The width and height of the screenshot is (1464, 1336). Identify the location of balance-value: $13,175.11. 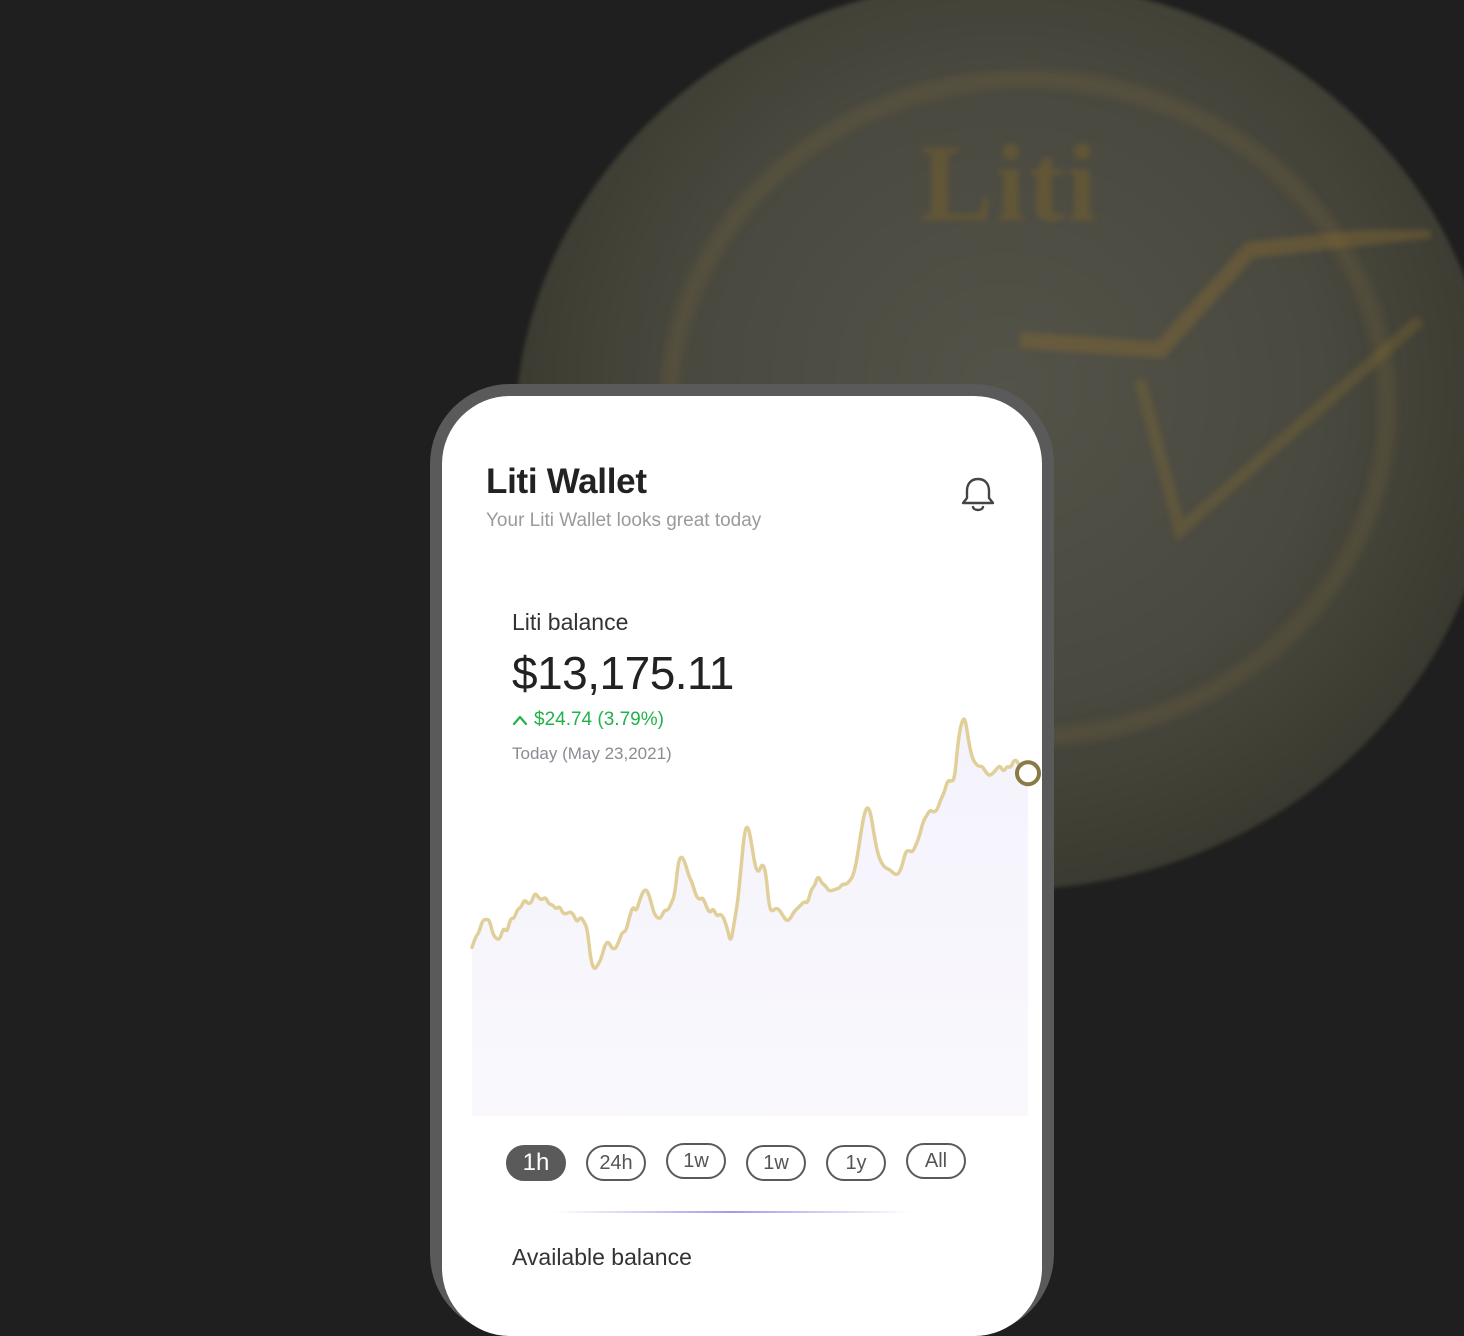
(623, 673).